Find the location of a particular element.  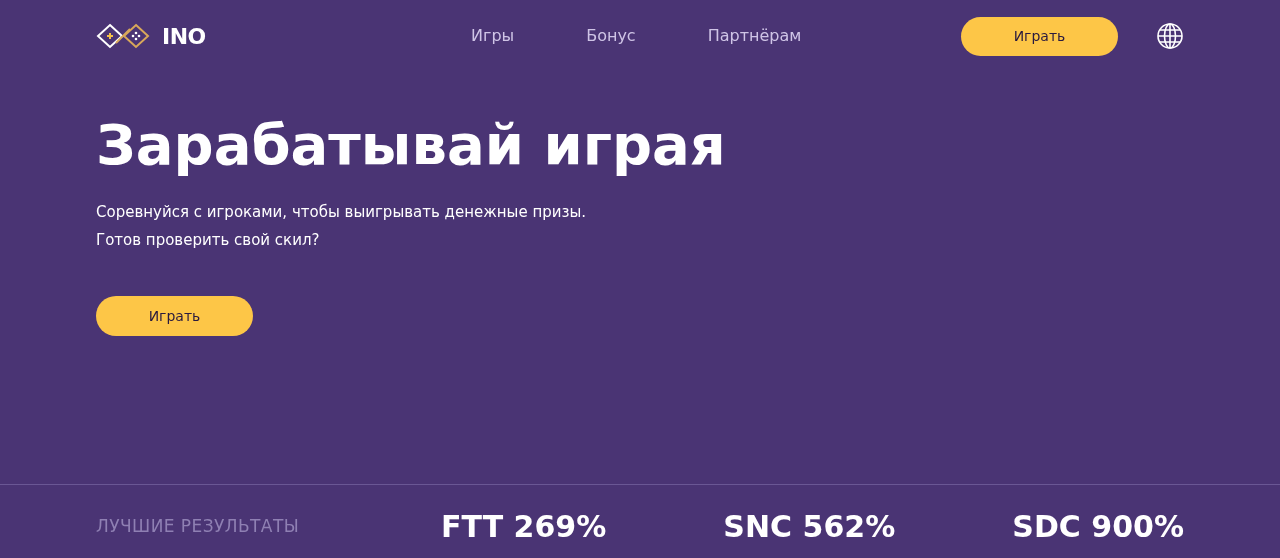

nav-link: Бонус is located at coordinates (611, 36).